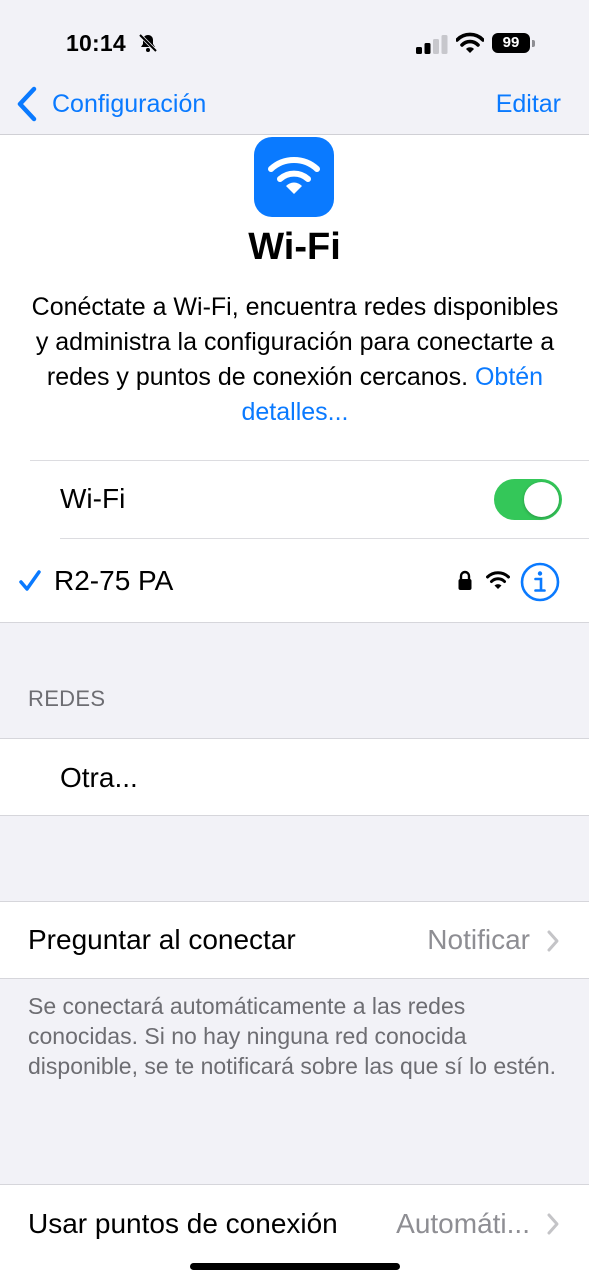 This screenshot has height=1280, width=589. I want to click on page-title: Wi-Fi, so click(294, 247).